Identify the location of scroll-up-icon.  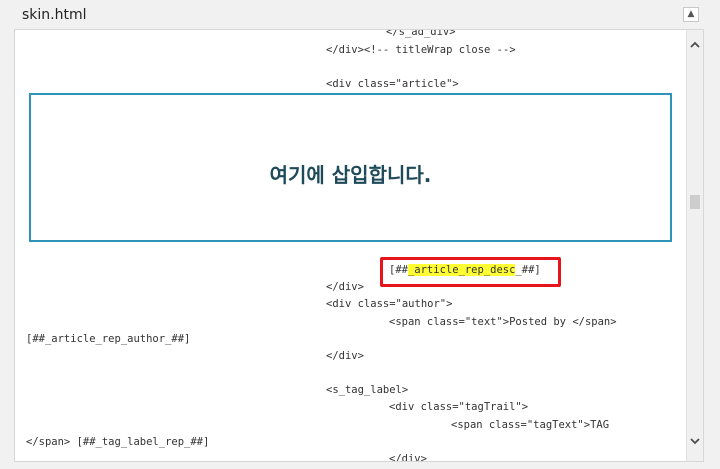
(695, 47).